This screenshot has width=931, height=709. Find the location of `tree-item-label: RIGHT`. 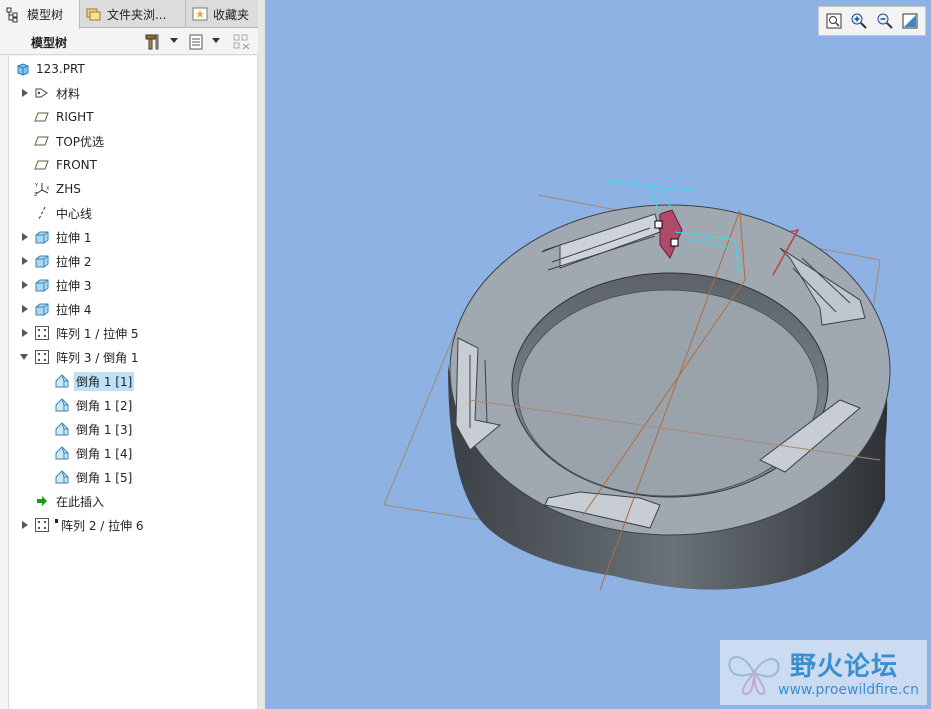

tree-item-label: RIGHT is located at coordinates (75, 117).